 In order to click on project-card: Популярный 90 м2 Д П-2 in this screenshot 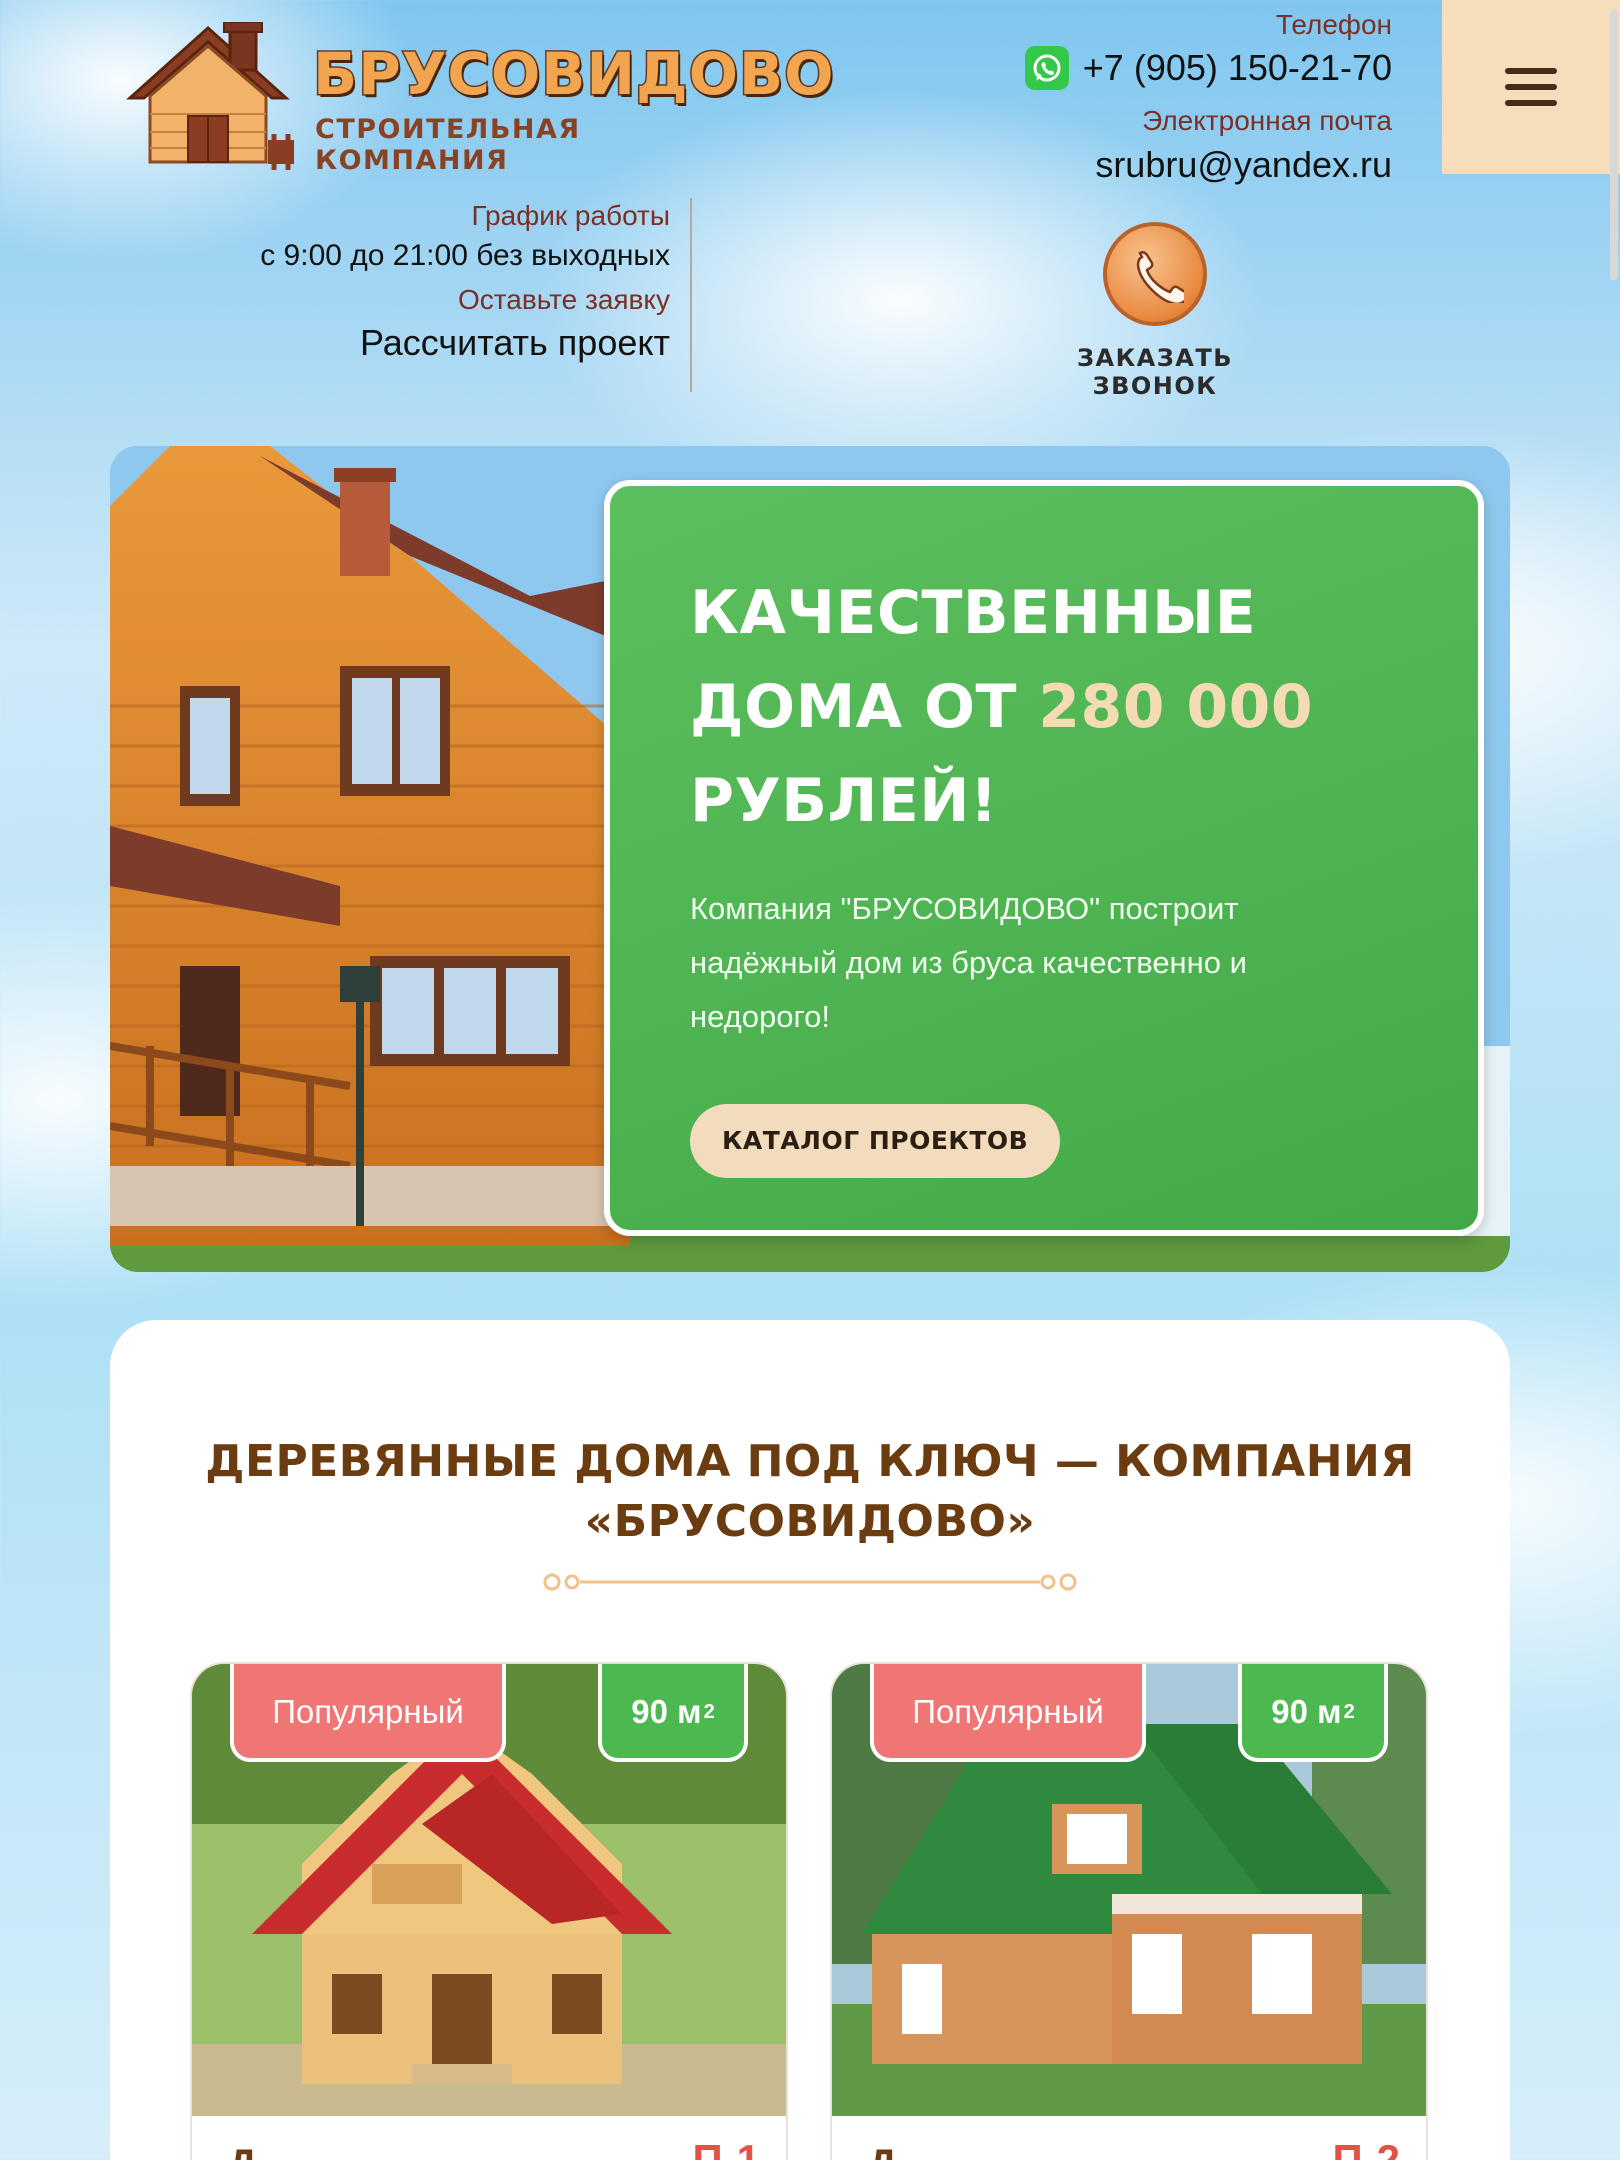, I will do `click(1129, 1911)`.